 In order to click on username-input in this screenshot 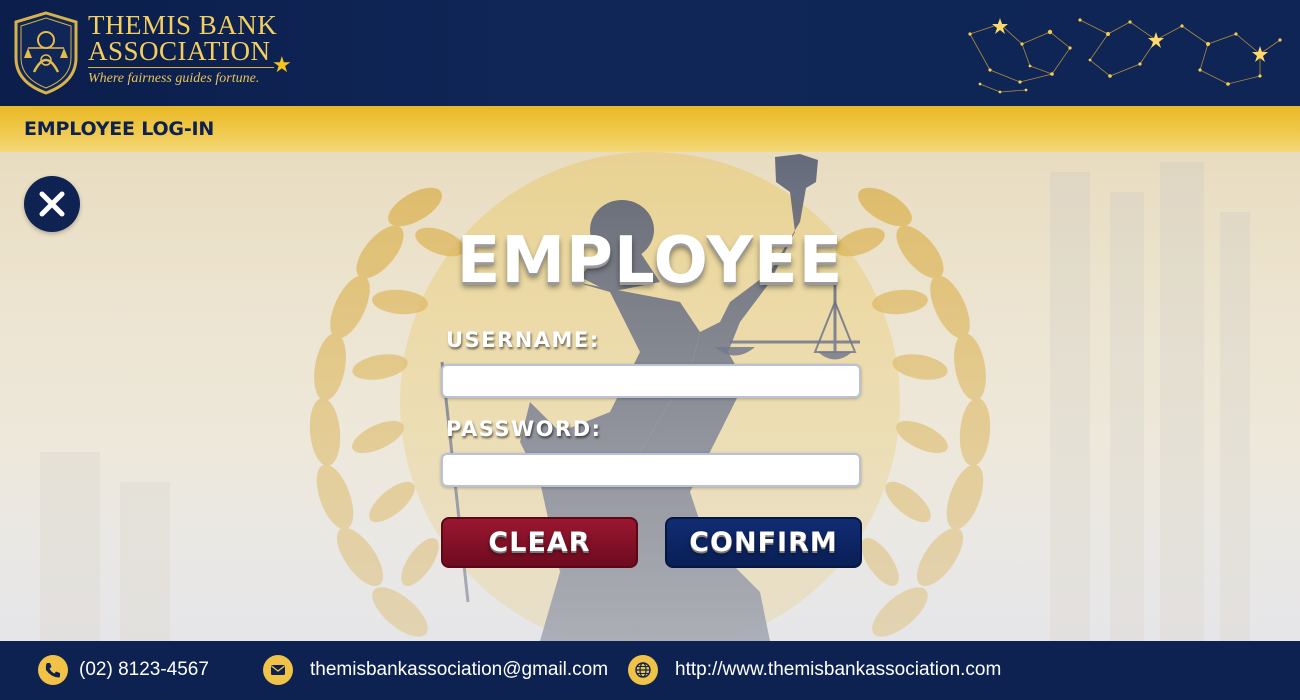, I will do `click(651, 381)`.